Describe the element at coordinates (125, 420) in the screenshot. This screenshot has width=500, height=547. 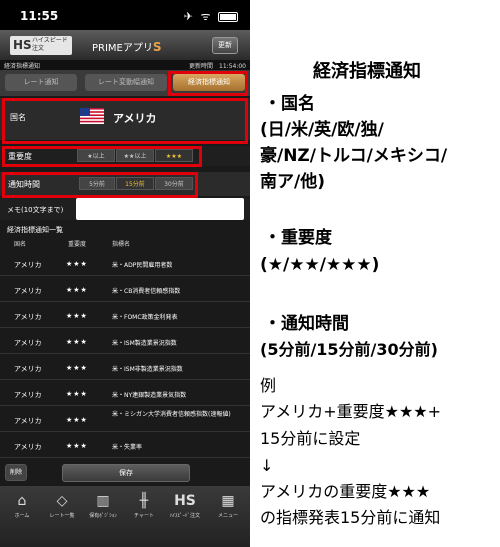
I see `list-item: アメリカ ★★★ 米・ミシガン大学消費者信頼感指数(速報値)` at that location.